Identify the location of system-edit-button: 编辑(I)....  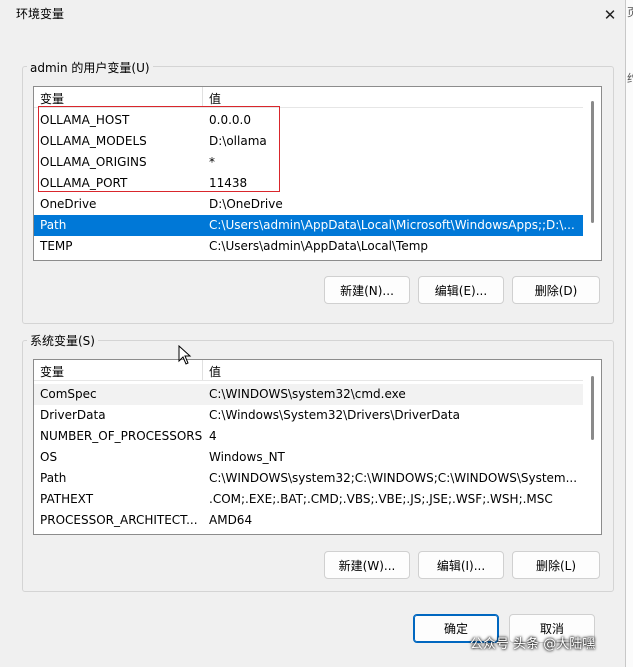
(461, 565).